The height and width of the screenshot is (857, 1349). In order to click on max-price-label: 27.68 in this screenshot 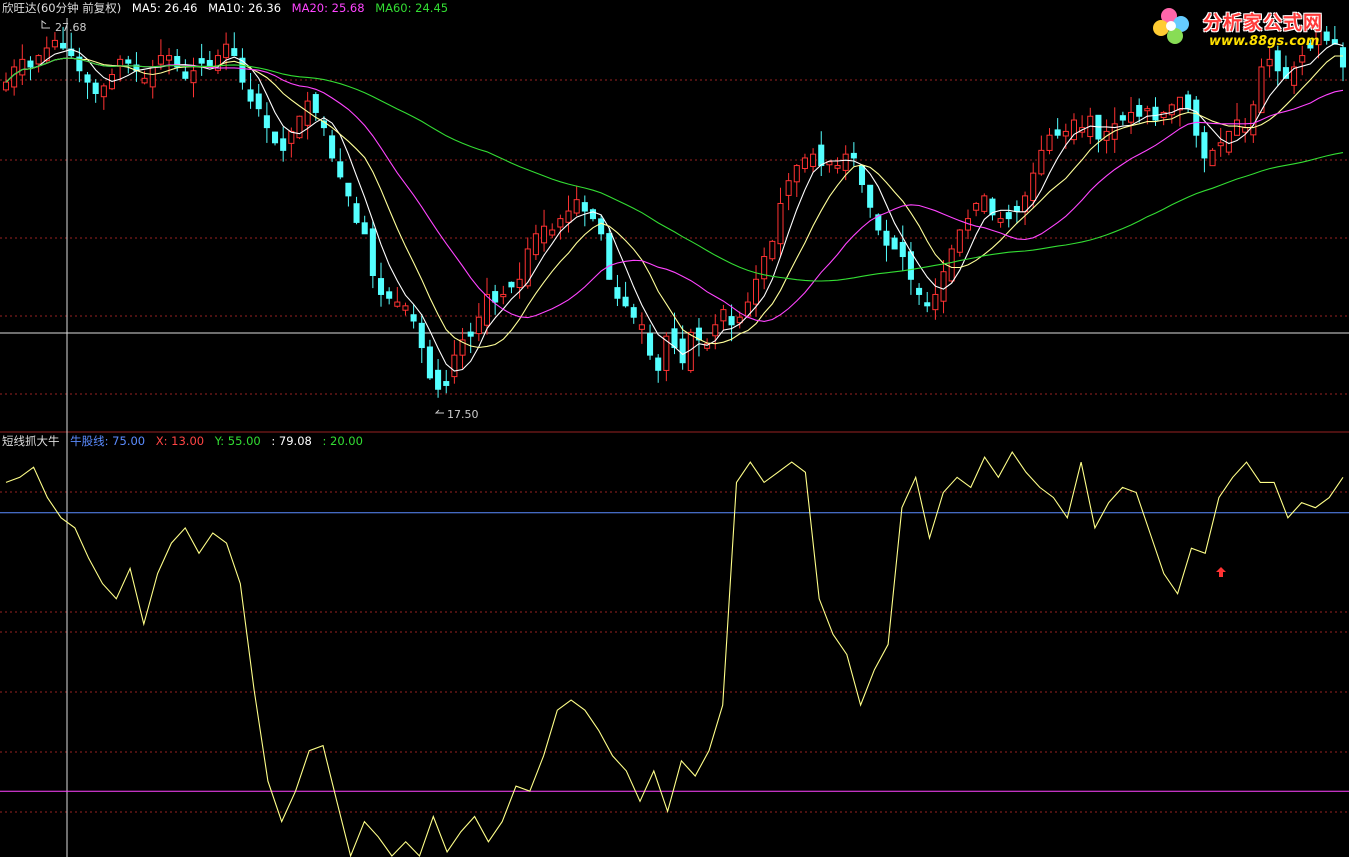, I will do `click(71, 27)`.